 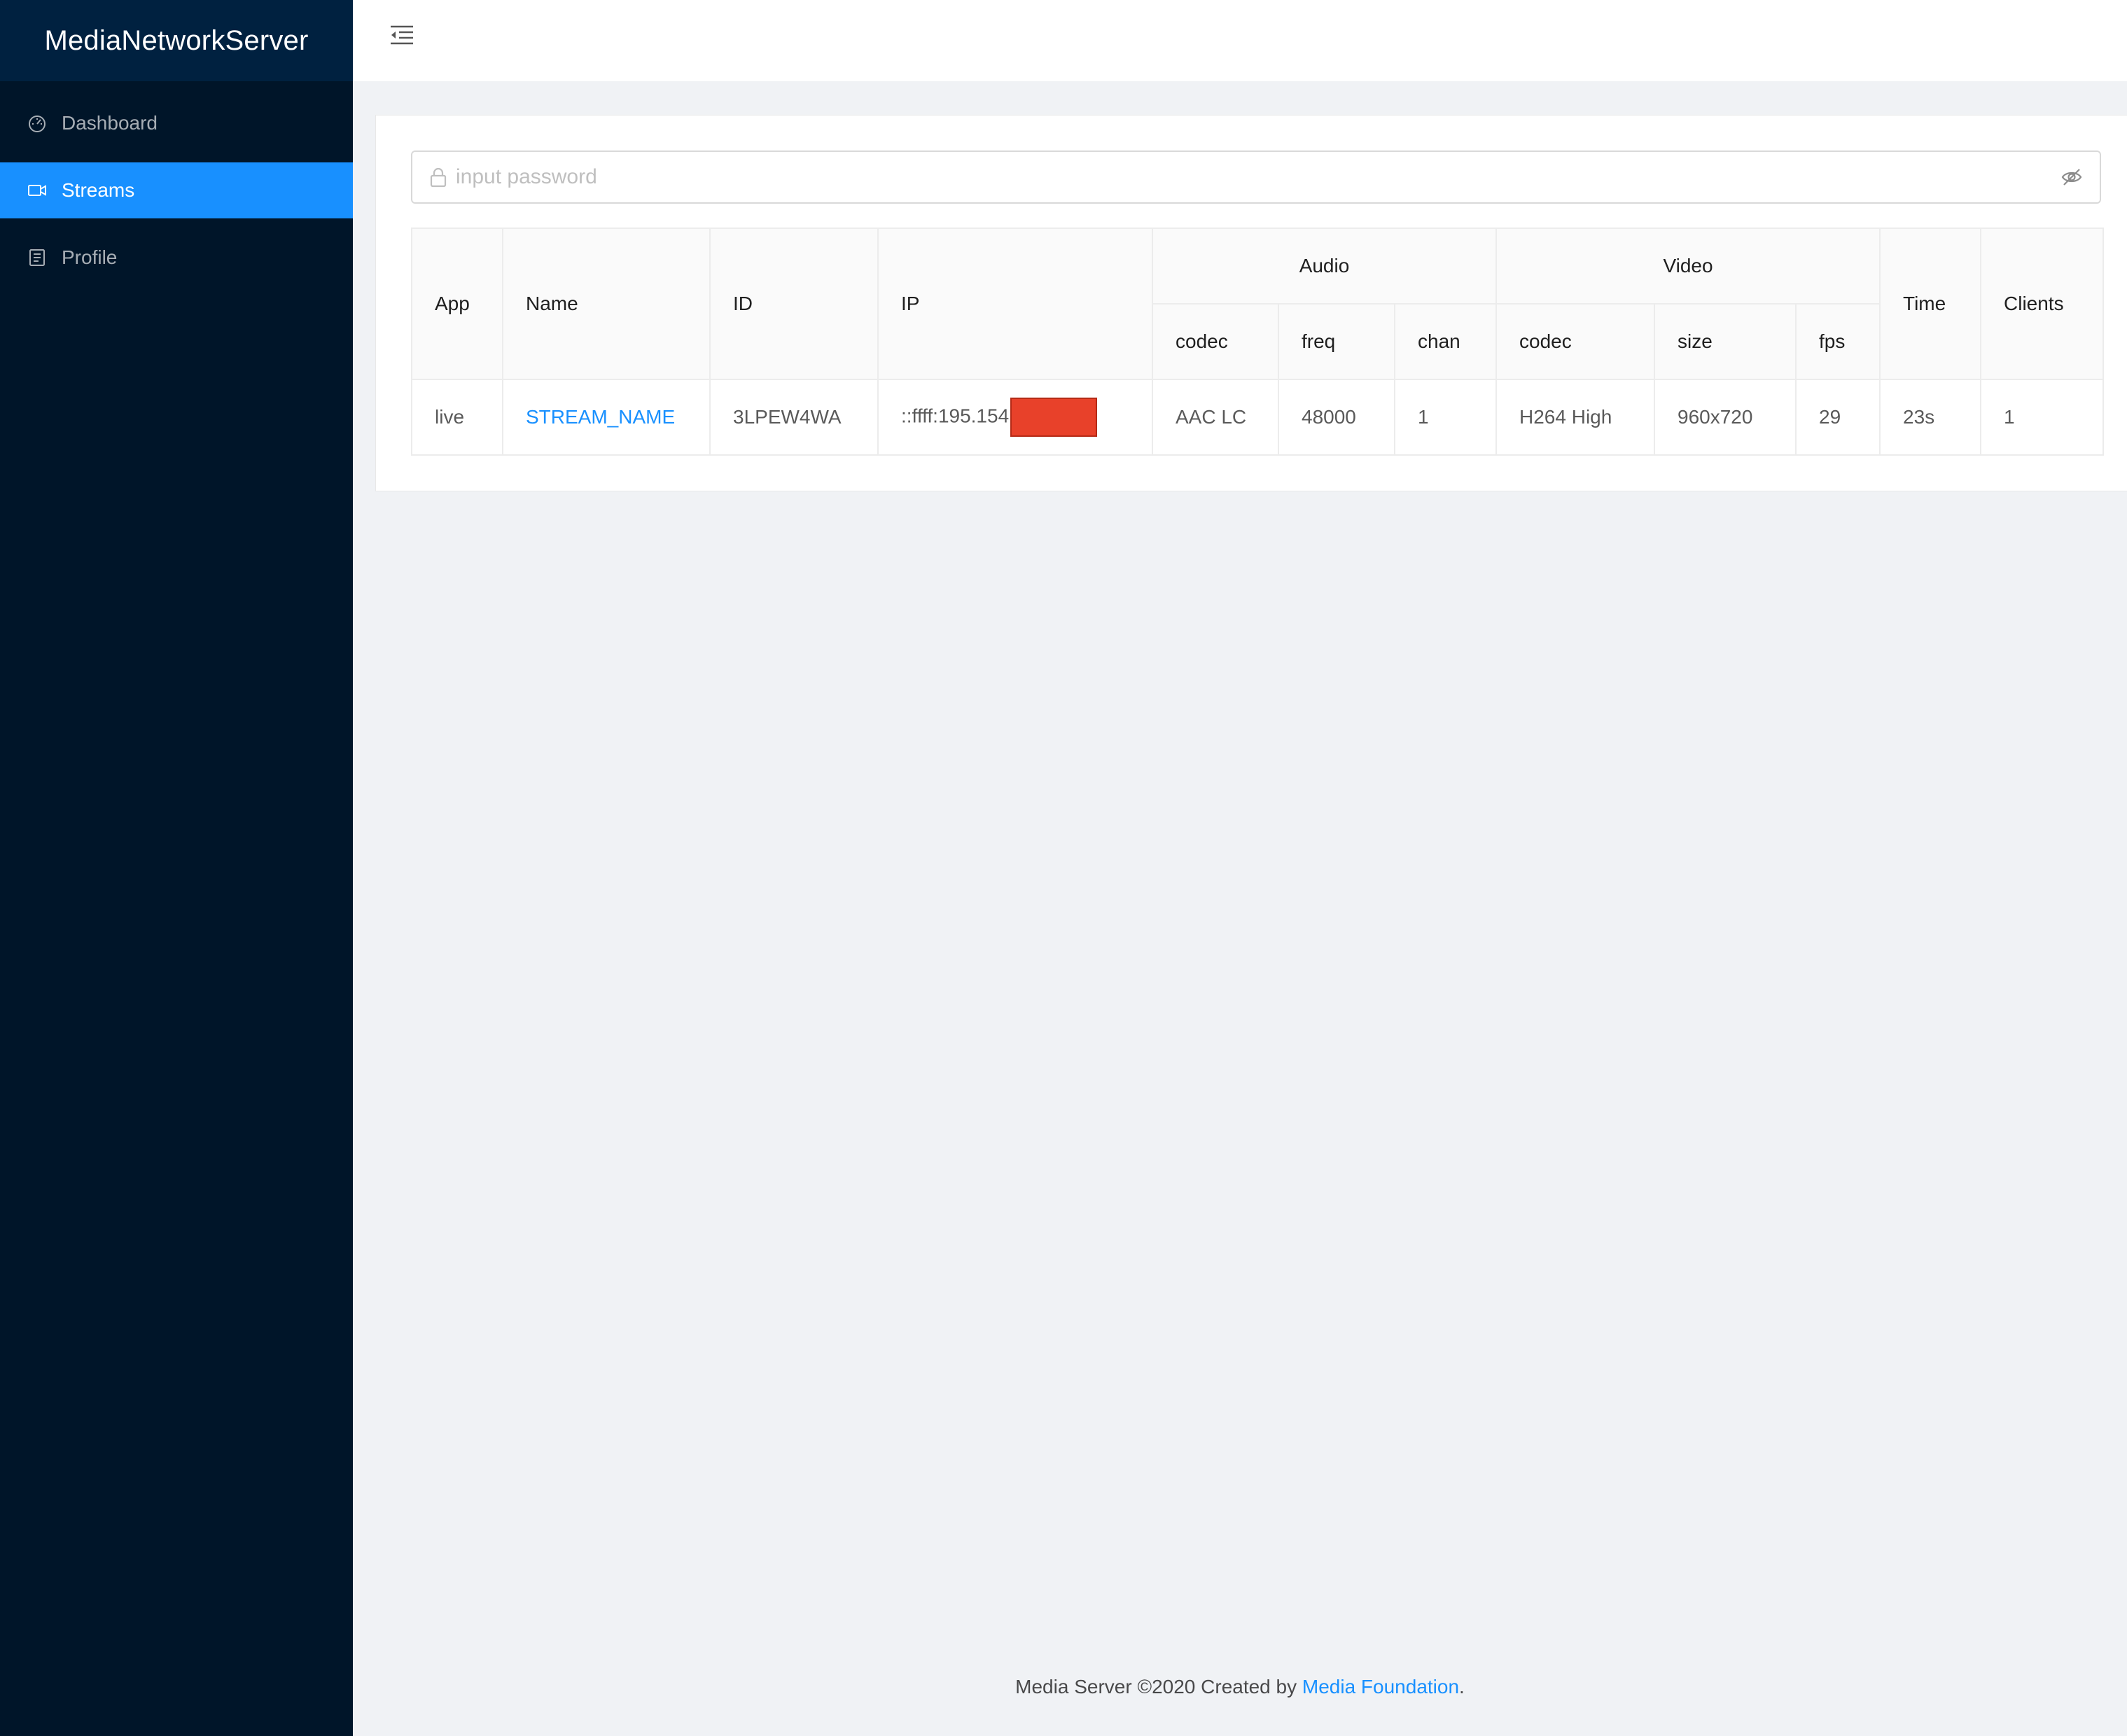 What do you see at coordinates (1215, 417) in the screenshot?
I see `cell-audio-codec: AAC LC` at bounding box center [1215, 417].